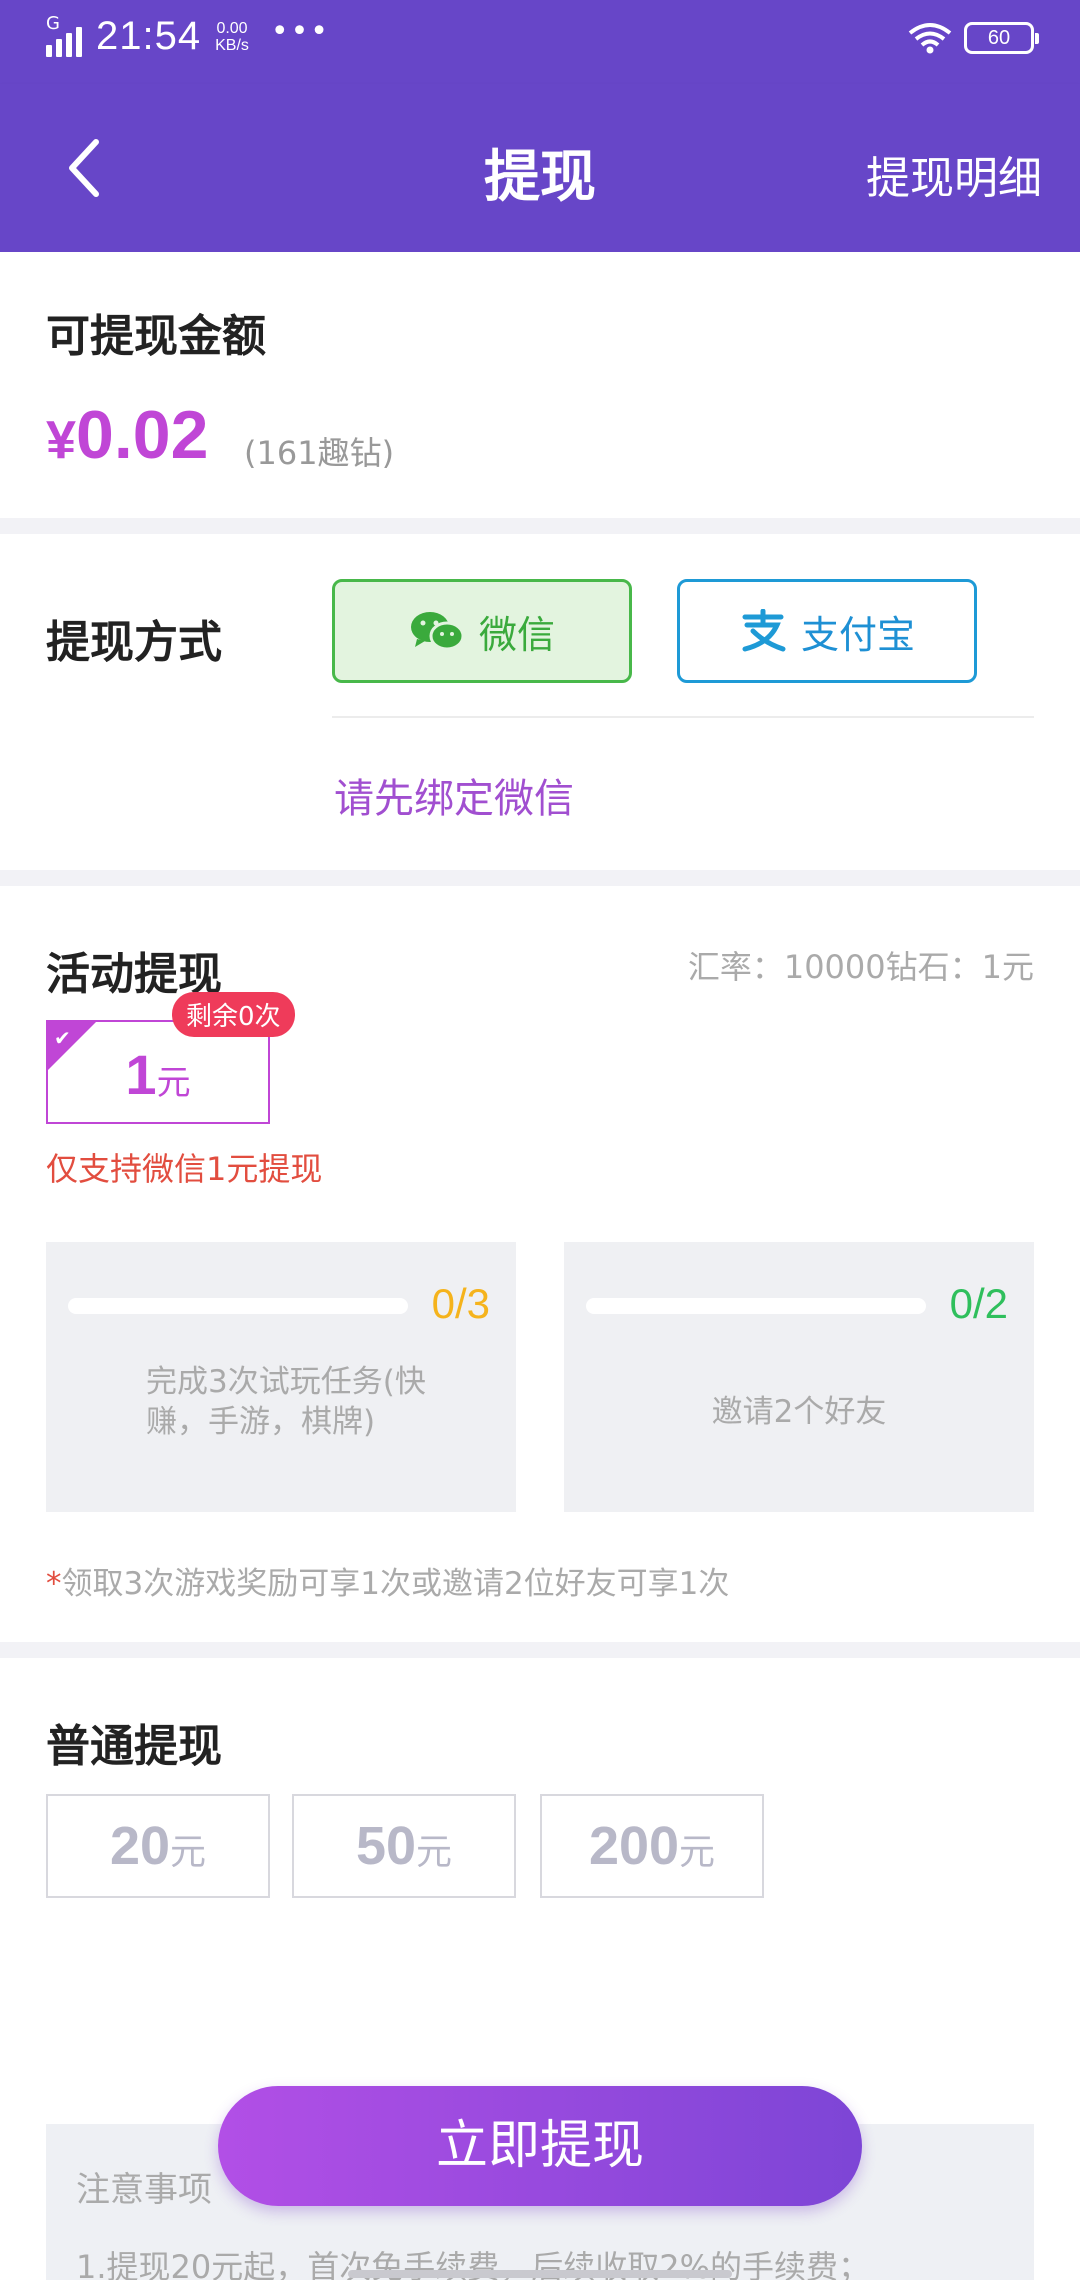 The image size is (1080, 2280). Describe the element at coordinates (144, 2190) in the screenshot. I see `notice-title: 注意事项` at that location.